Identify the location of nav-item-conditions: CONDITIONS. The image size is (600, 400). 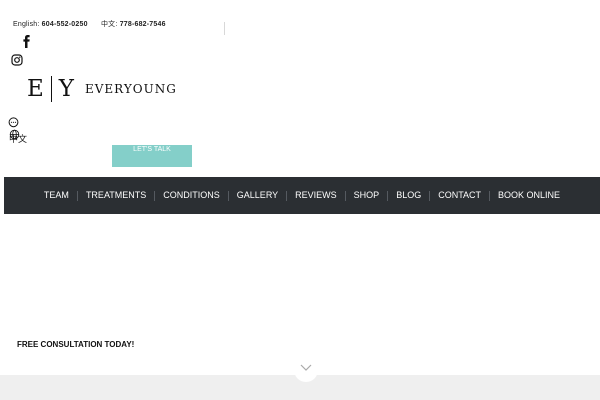
(191, 195).